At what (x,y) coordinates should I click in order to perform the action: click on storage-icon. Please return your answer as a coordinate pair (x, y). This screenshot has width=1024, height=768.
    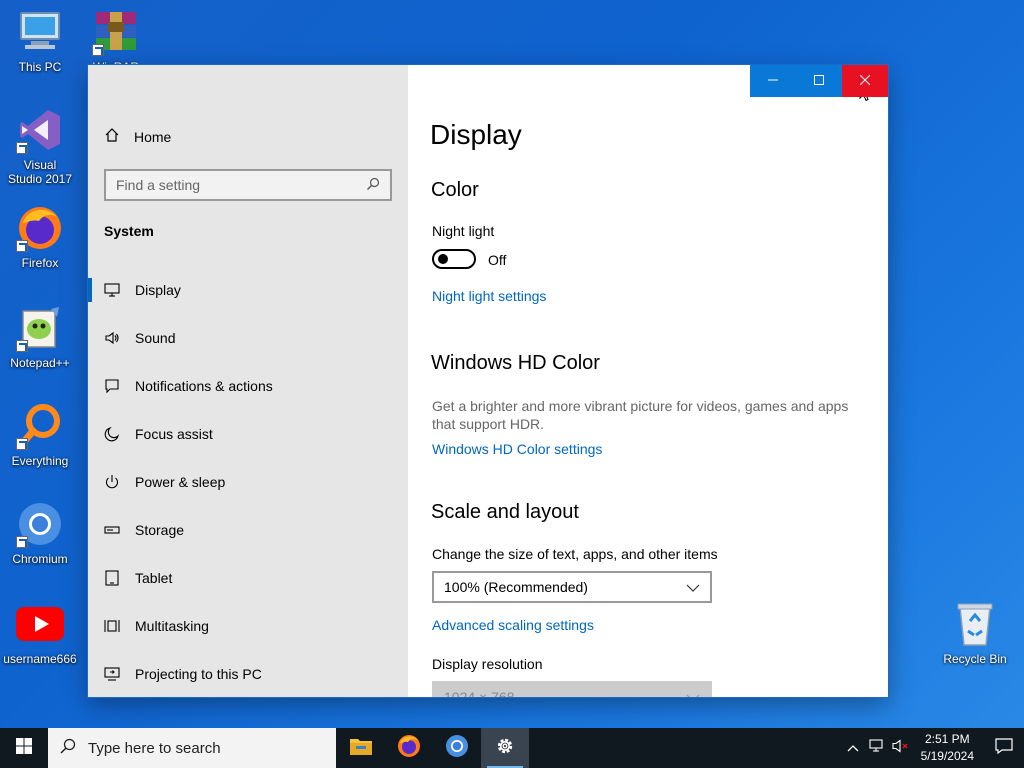
    Looking at the image, I should click on (112, 530).